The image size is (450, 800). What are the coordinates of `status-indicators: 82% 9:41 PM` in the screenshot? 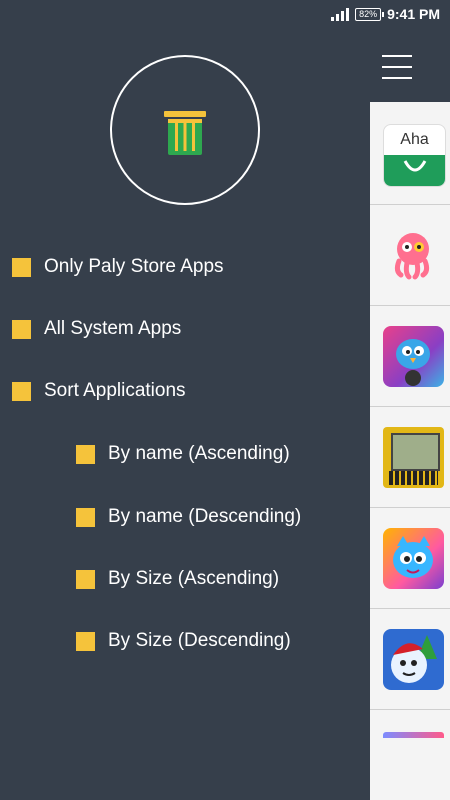 It's located at (385, 14).